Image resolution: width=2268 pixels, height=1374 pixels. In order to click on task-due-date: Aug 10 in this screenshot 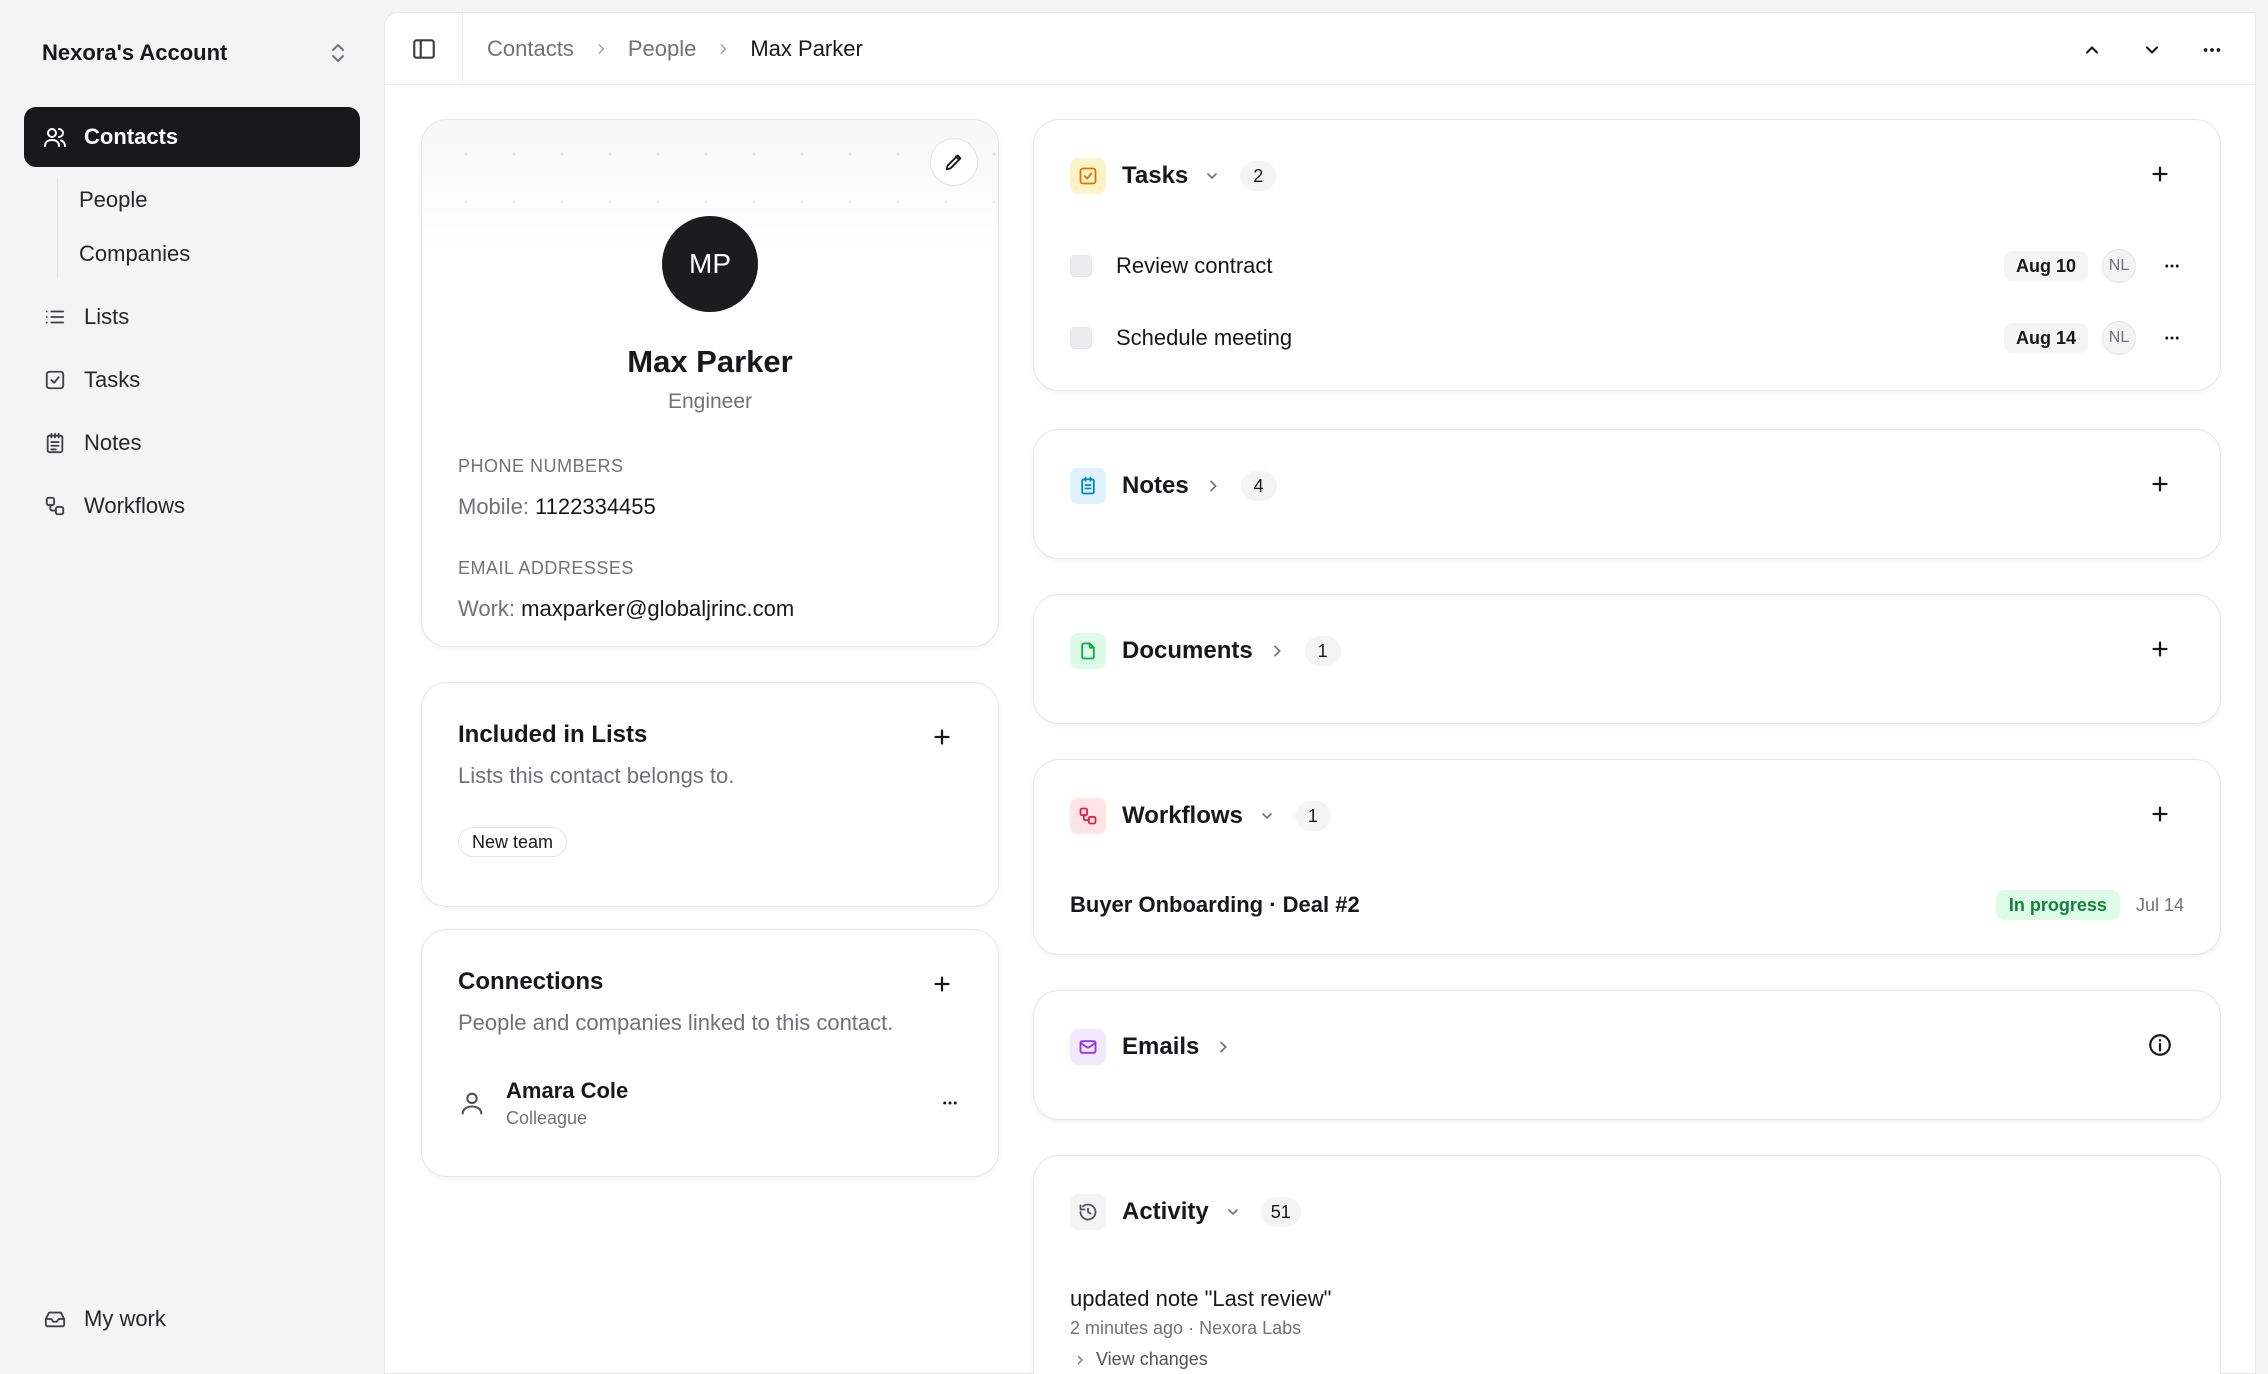, I will do `click(2045, 266)`.